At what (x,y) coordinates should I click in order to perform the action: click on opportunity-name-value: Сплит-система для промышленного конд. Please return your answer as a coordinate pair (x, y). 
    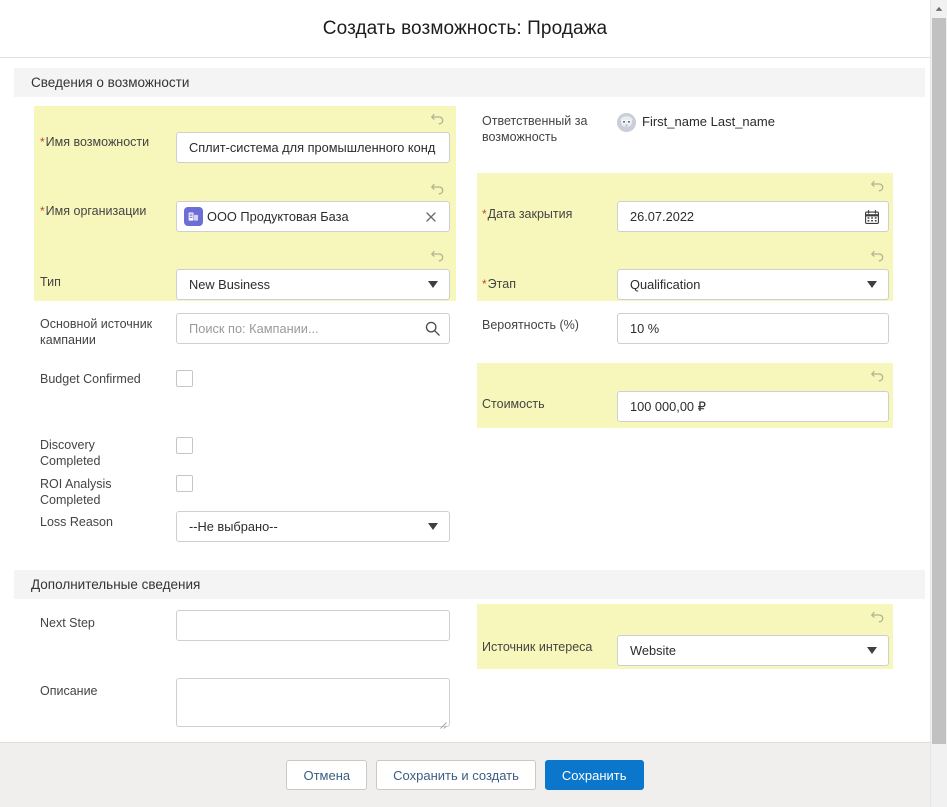
    Looking at the image, I should click on (312, 147).